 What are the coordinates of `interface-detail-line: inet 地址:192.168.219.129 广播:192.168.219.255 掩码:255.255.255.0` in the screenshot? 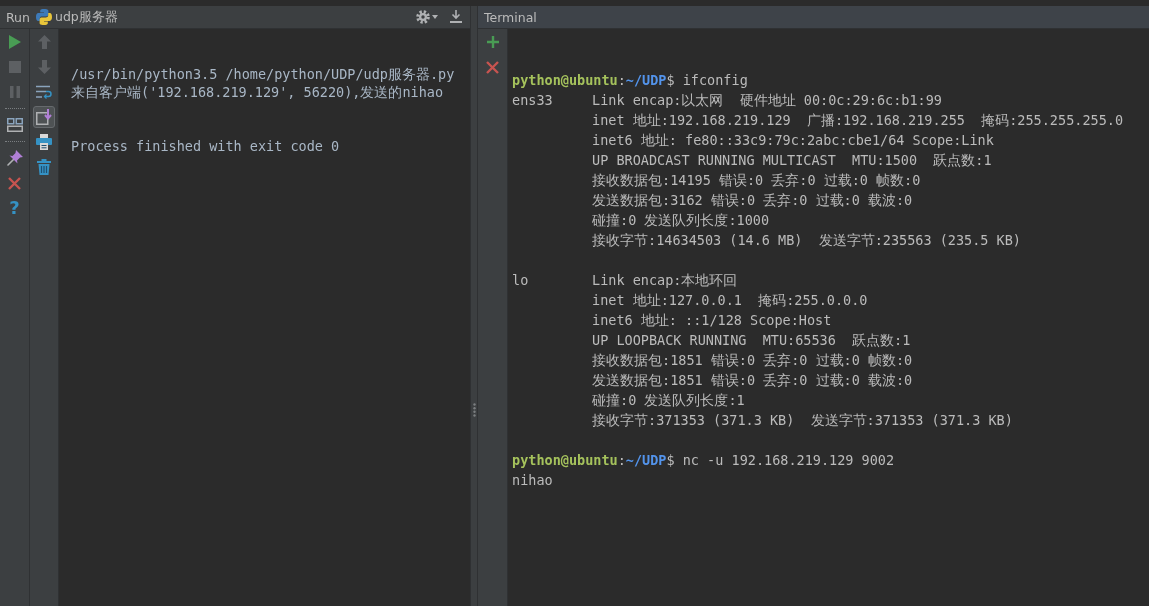 It's located at (858, 120).